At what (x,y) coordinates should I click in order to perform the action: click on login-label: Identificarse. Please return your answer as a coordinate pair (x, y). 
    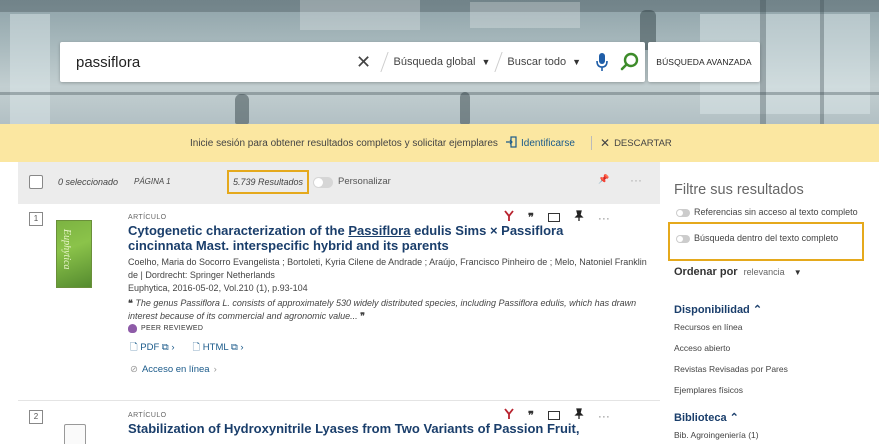
    Looking at the image, I should click on (548, 143).